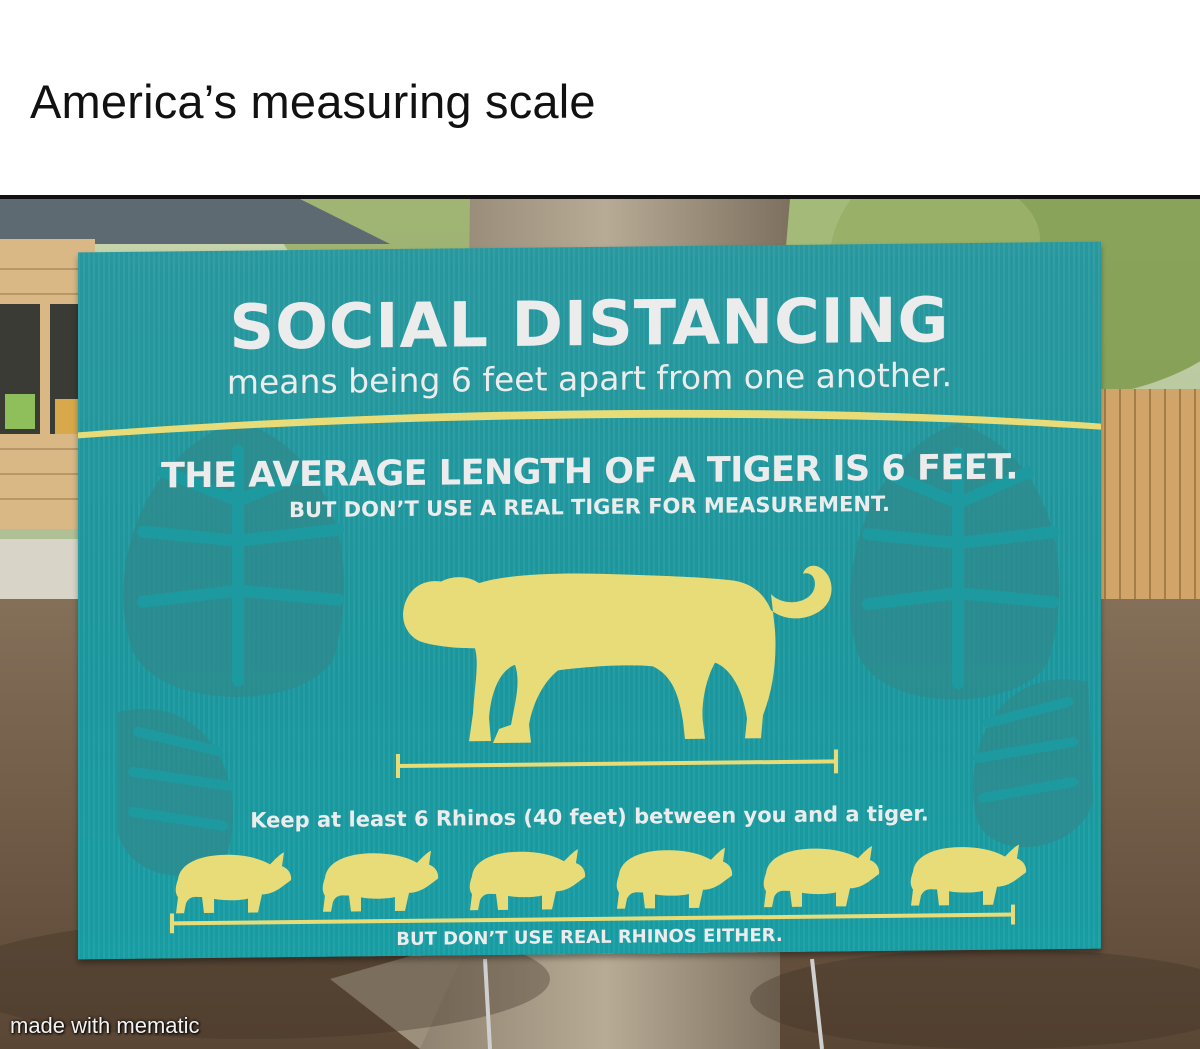 Image resolution: width=1200 pixels, height=1049 pixels. What do you see at coordinates (589, 323) in the screenshot?
I see `sign-title: SOCIAL DISTANCING` at bounding box center [589, 323].